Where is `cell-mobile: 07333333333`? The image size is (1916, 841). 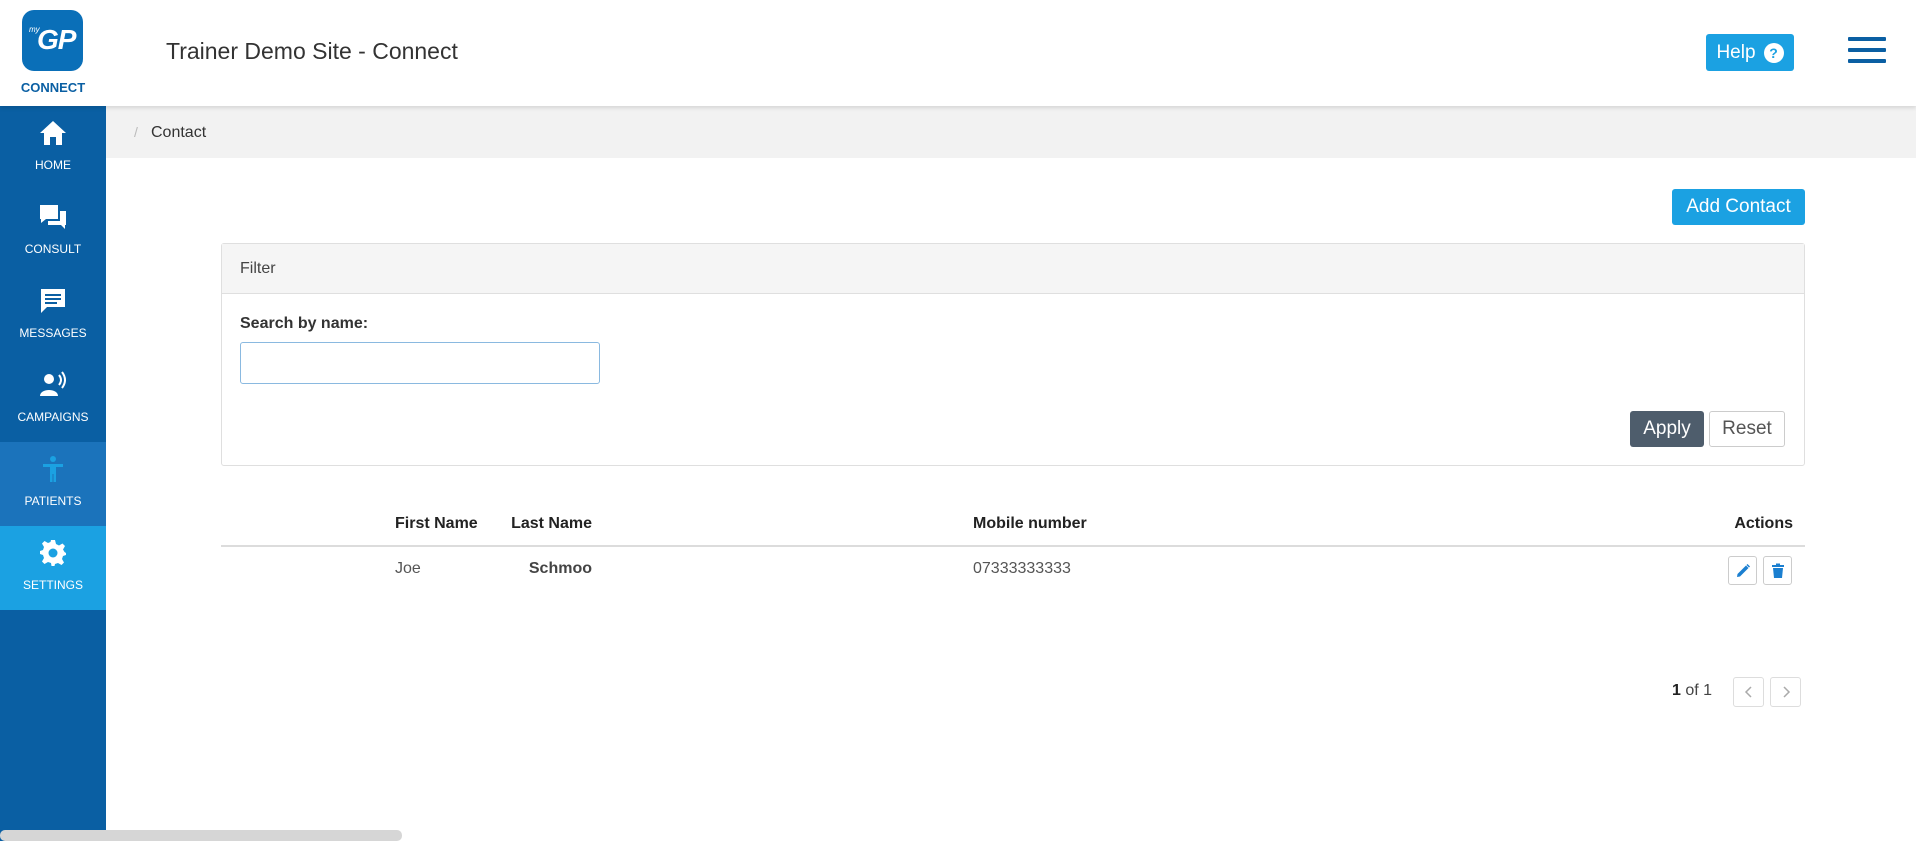 cell-mobile: 07333333333 is located at coordinates (1022, 568).